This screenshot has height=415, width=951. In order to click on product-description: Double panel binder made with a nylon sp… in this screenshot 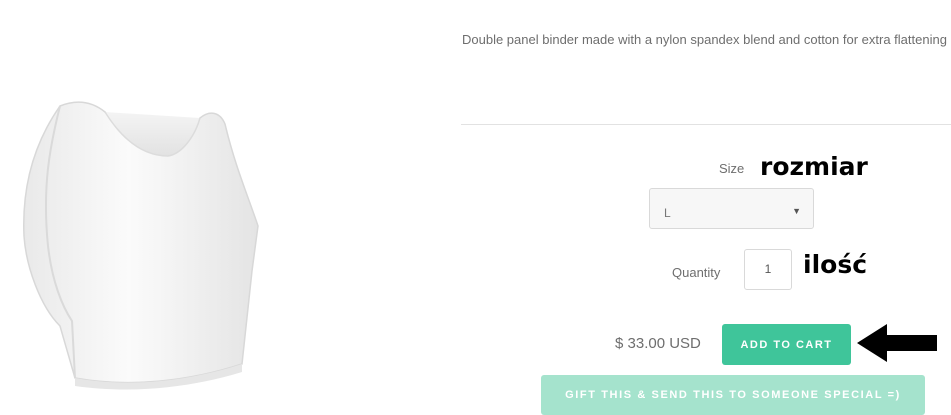, I will do `click(704, 39)`.